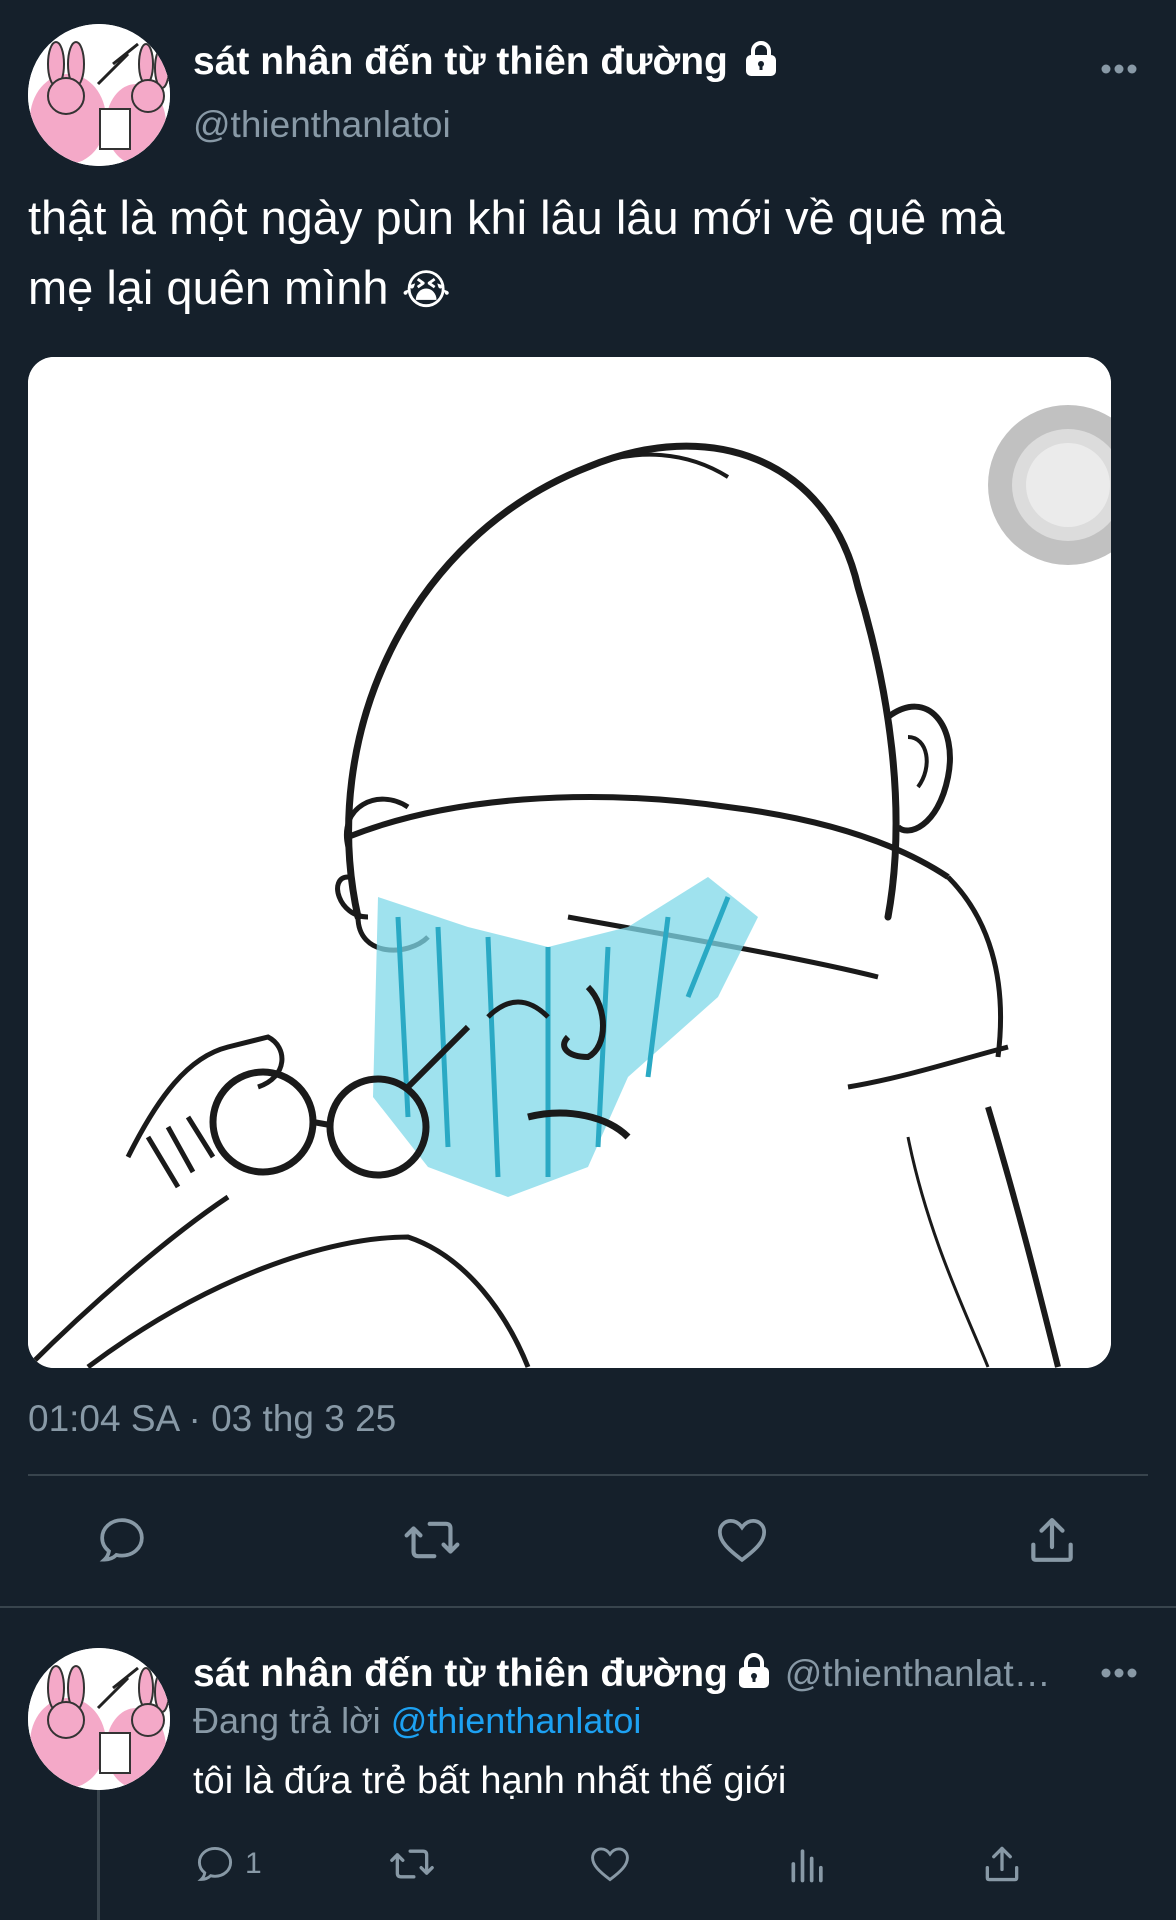  What do you see at coordinates (460, 61) in the screenshot?
I see `display-name-text: sát nhân đến từ thiên đường` at bounding box center [460, 61].